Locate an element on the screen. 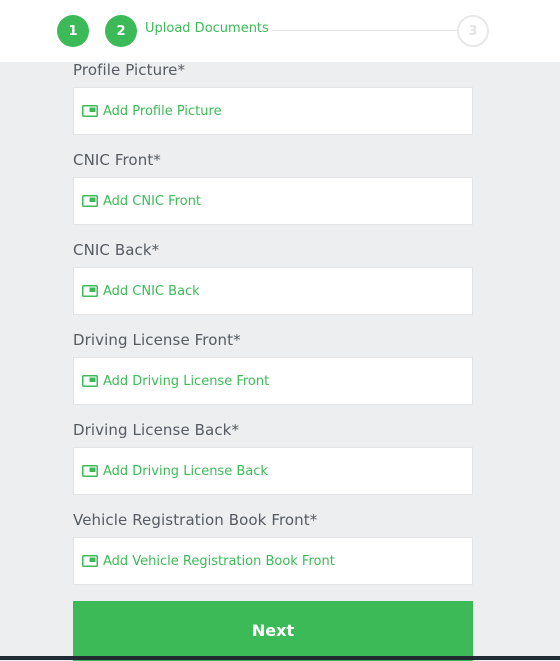 This screenshot has height=661, width=560. add-driving-license-front-upload-button: Add Driving License Front is located at coordinates (273, 381).